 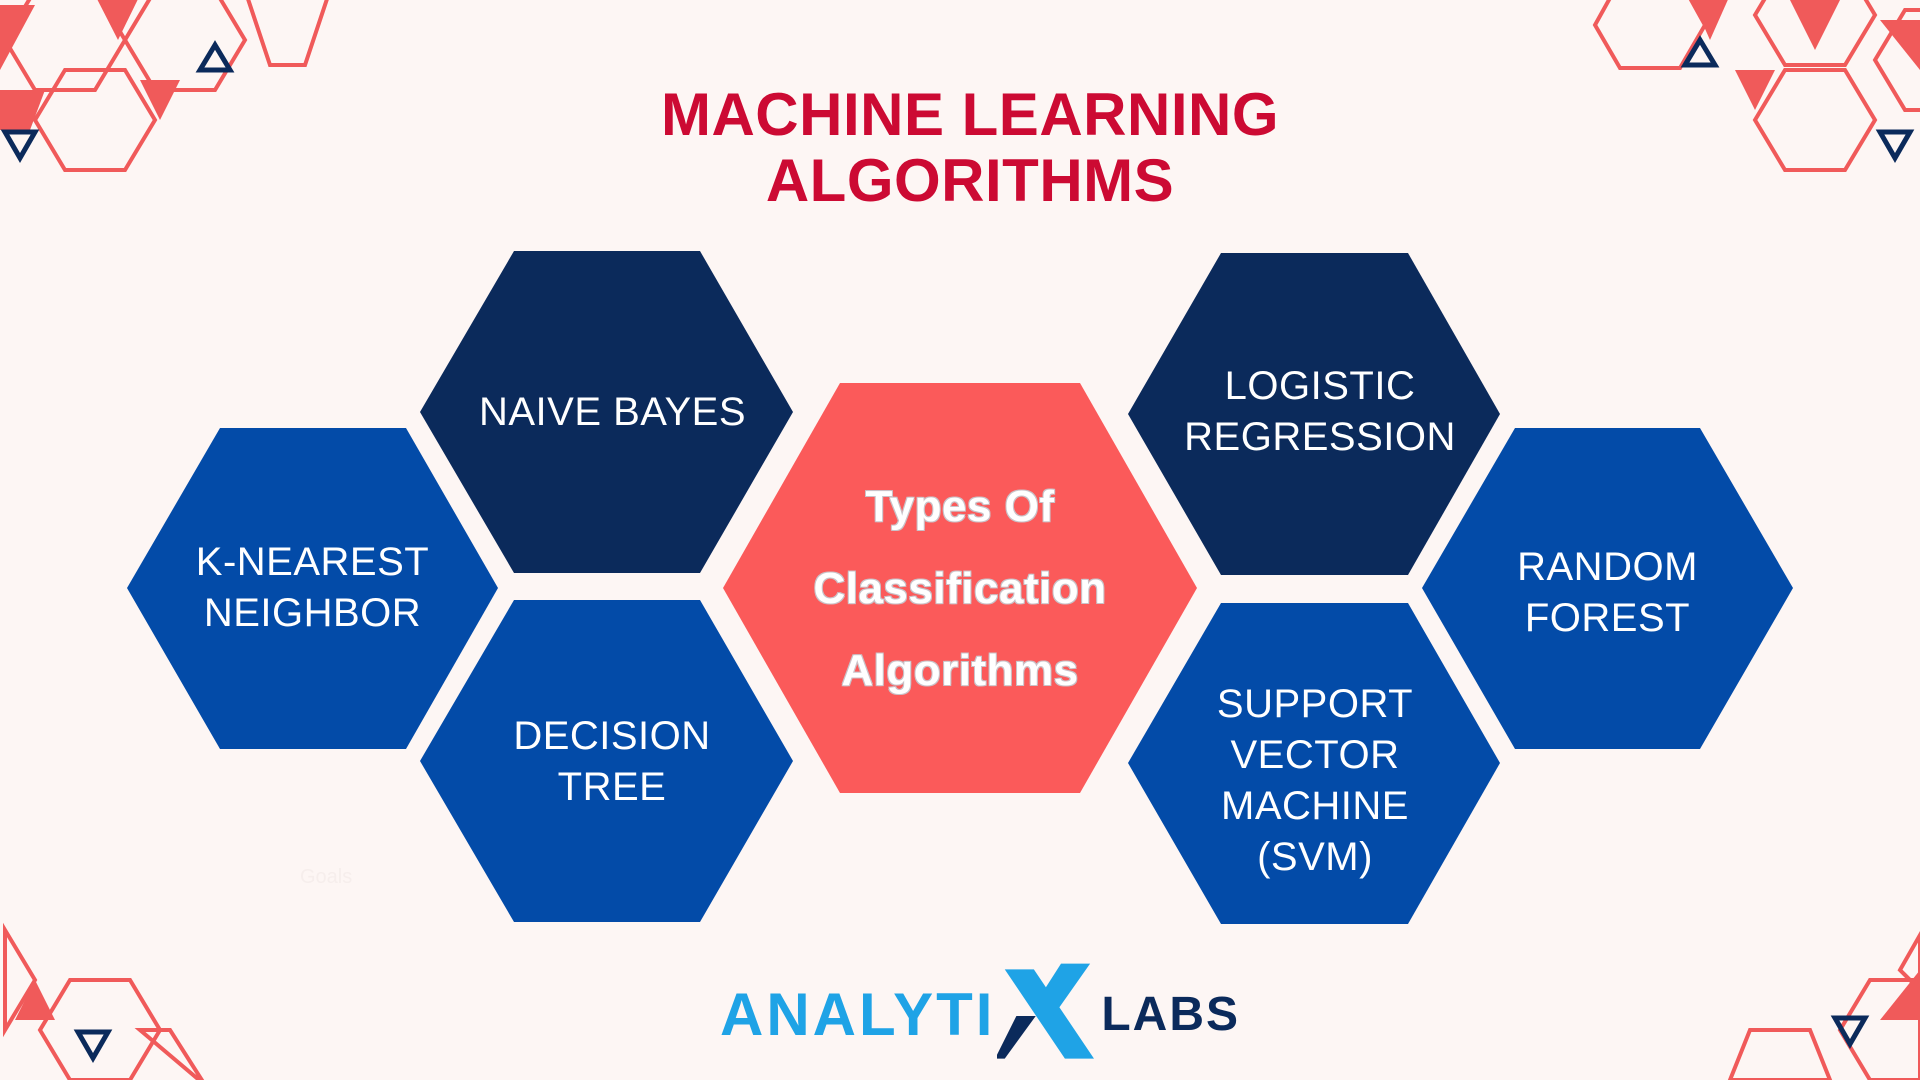 I want to click on logo-x-mark, so click(x=1046, y=1011).